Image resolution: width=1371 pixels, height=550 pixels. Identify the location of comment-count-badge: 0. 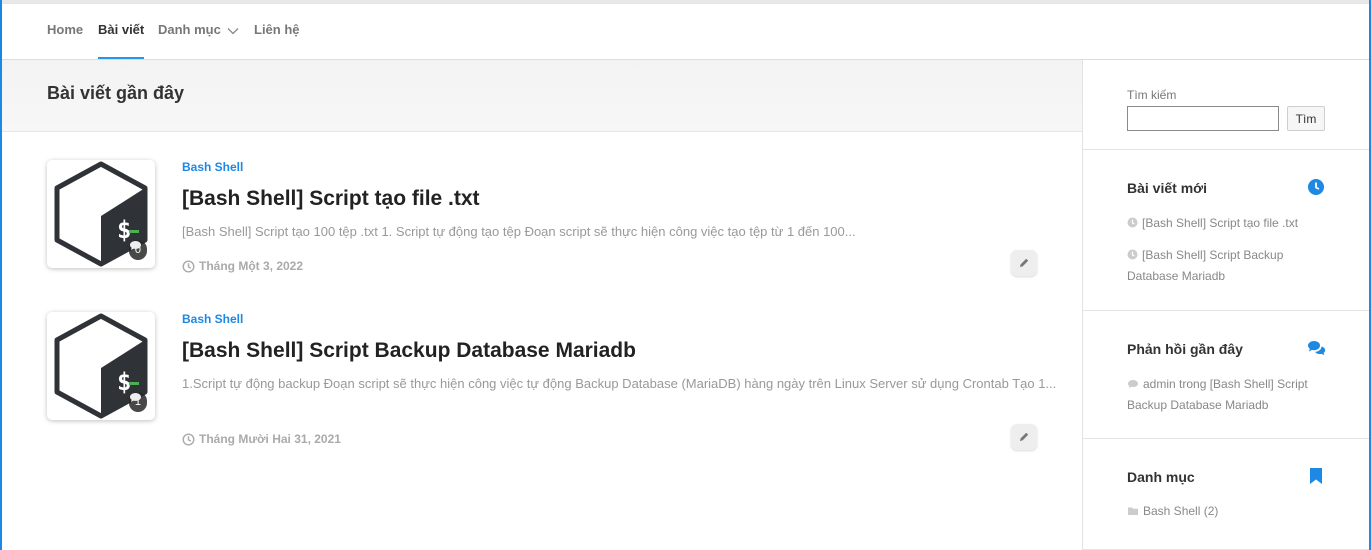
(137, 250).